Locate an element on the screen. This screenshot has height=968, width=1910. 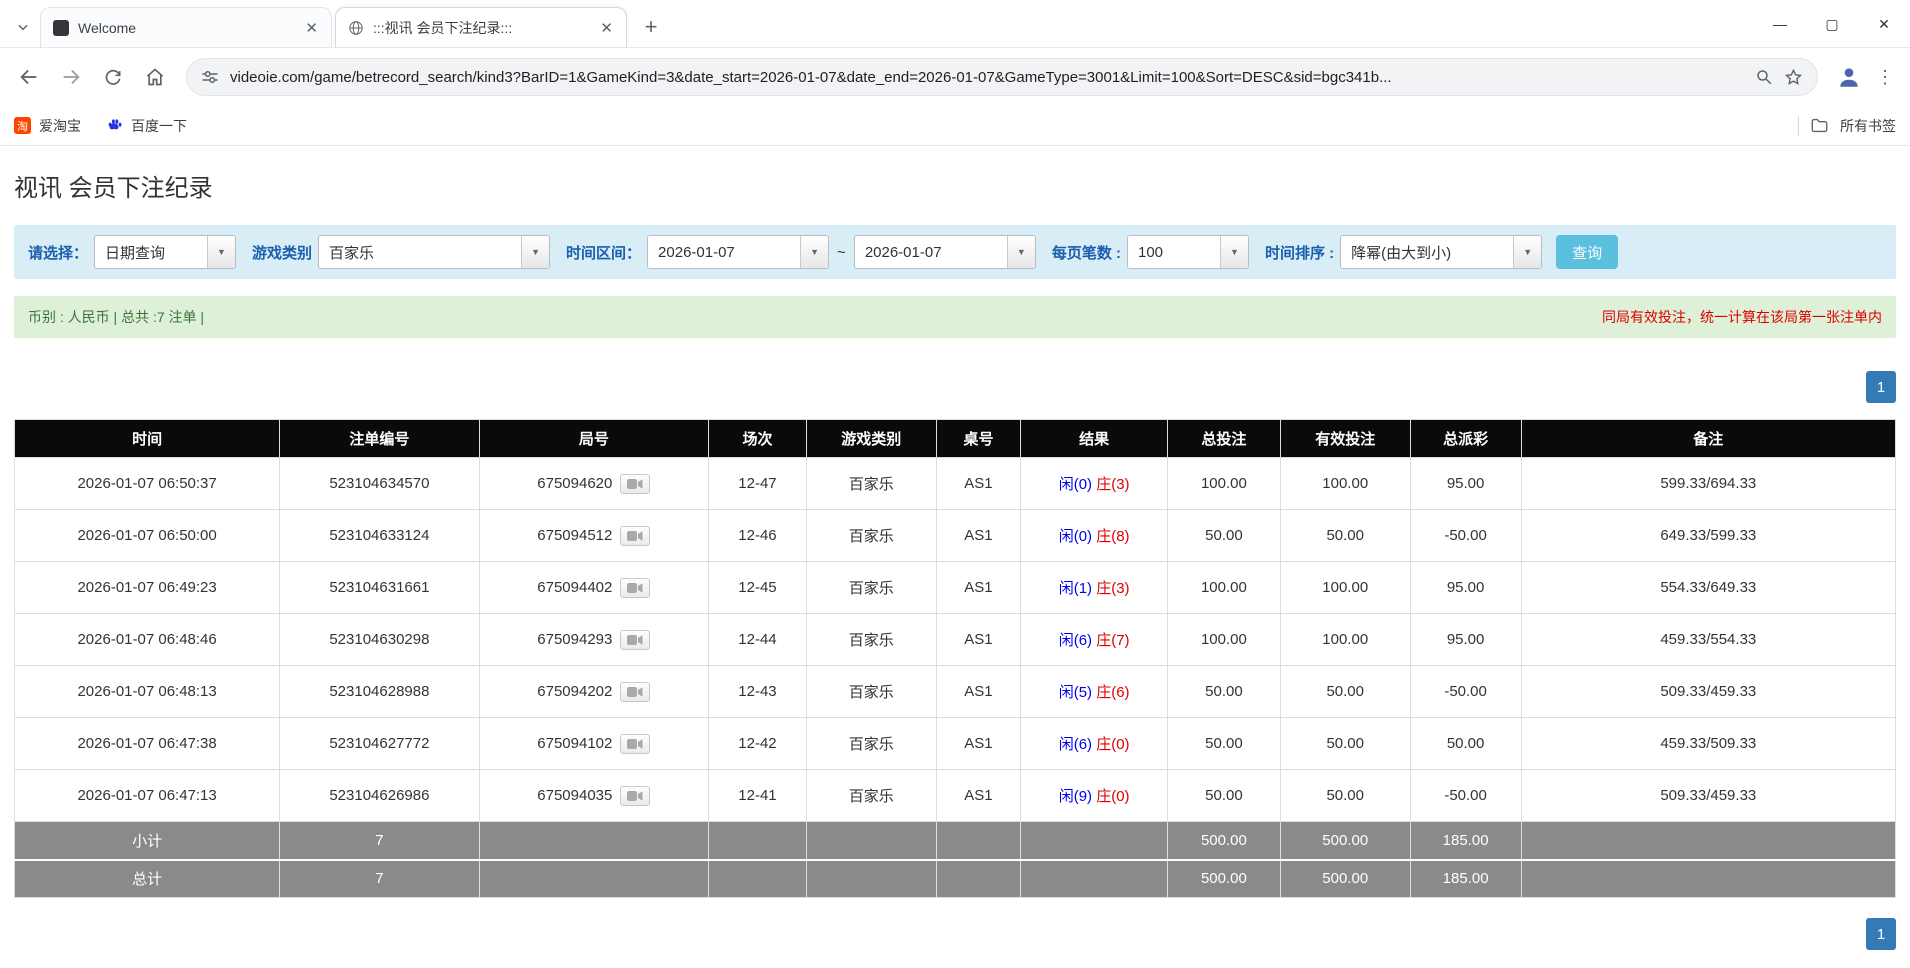
forward-button is located at coordinates (71, 77).